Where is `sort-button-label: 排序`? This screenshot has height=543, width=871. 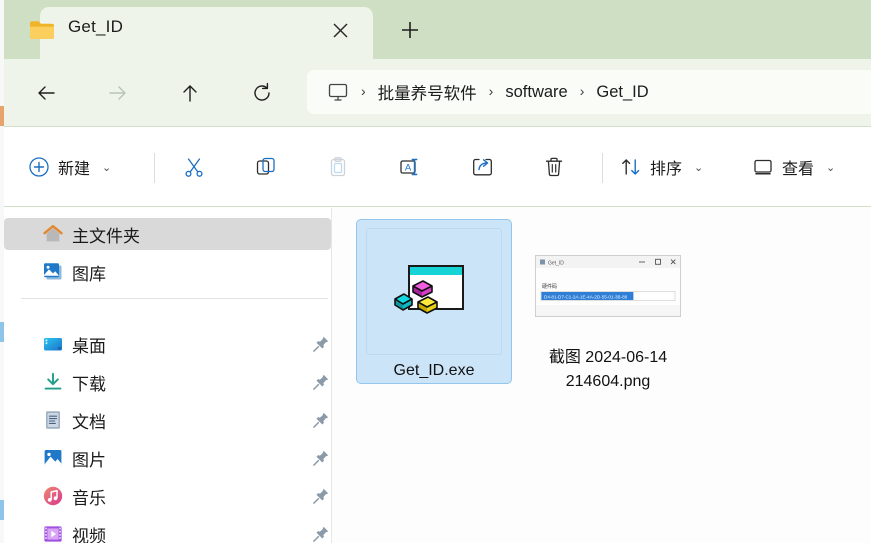
sort-button-label: 排序 is located at coordinates (666, 169).